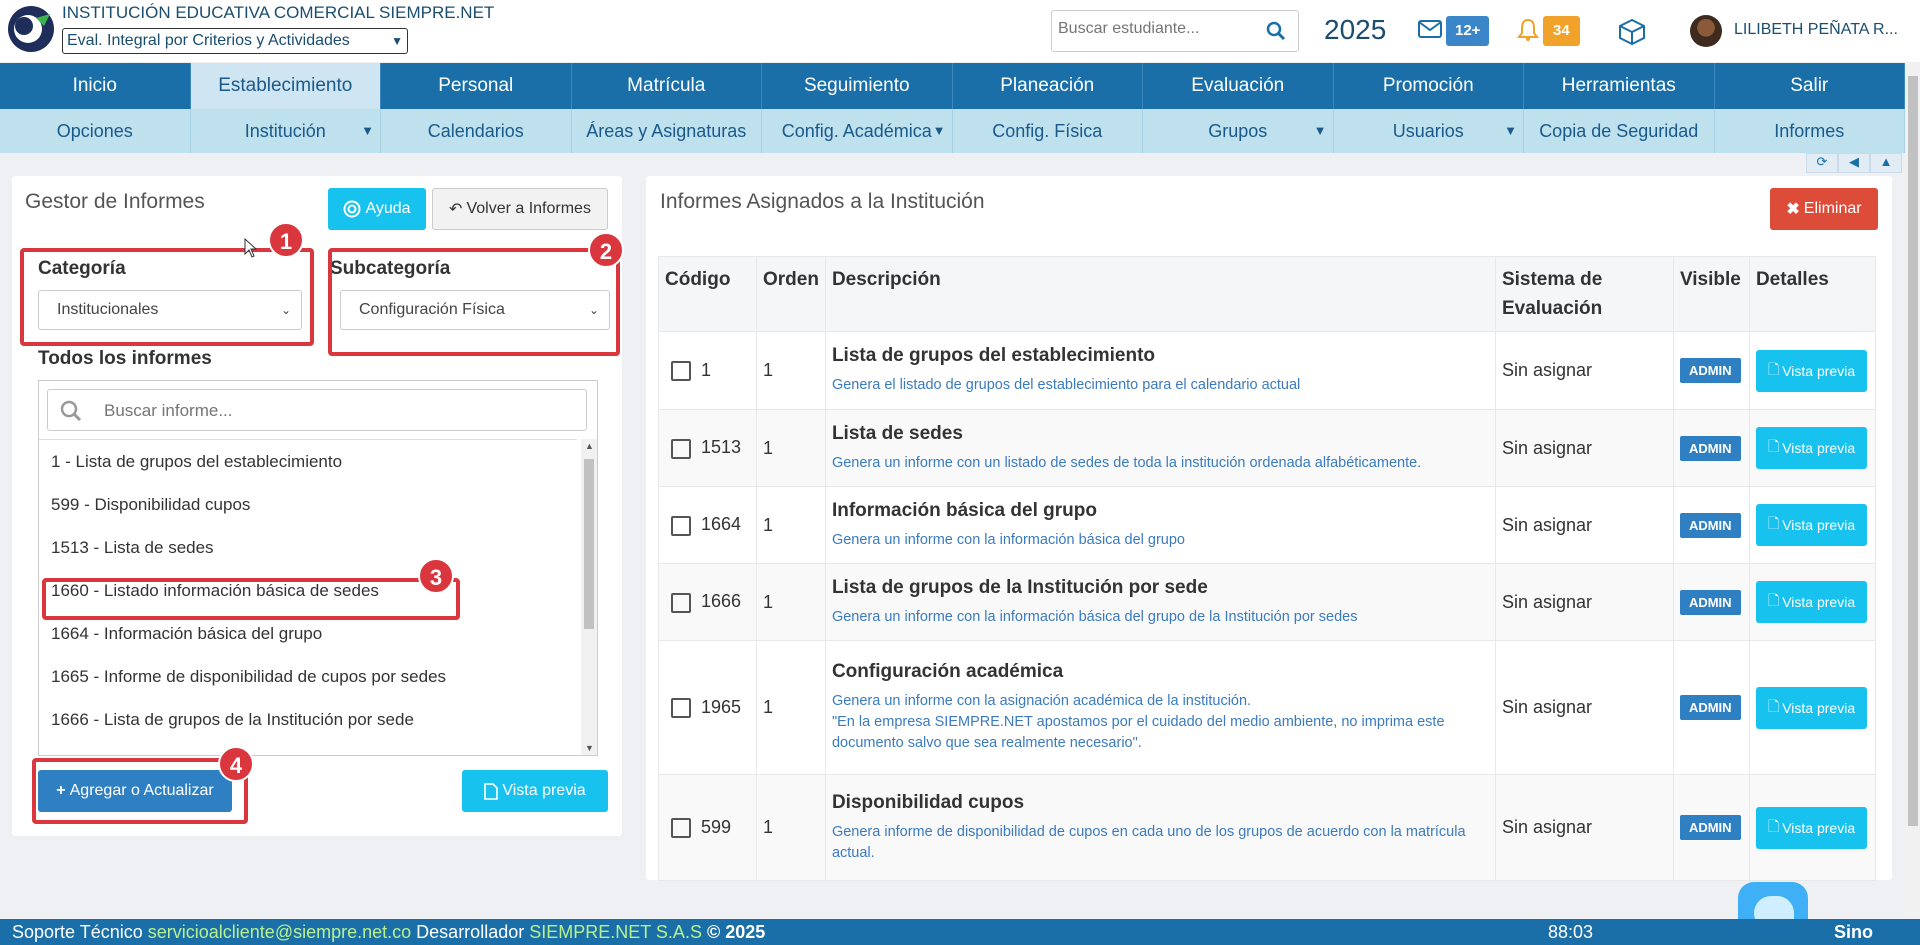  I want to click on subnav-copia-seguridad: Copia de Seguridad, so click(1619, 131).